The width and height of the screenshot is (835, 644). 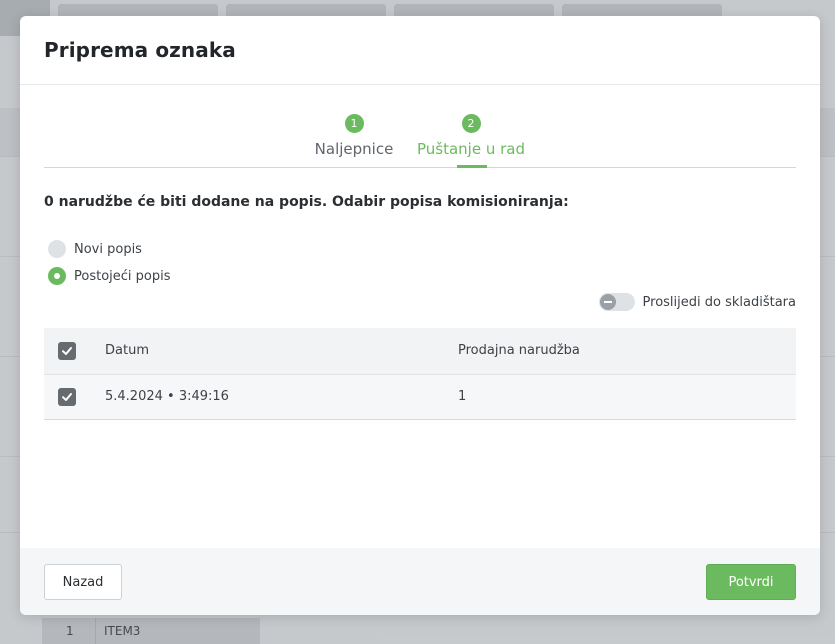 What do you see at coordinates (57, 276) in the screenshot?
I see `radio-checked-icon` at bounding box center [57, 276].